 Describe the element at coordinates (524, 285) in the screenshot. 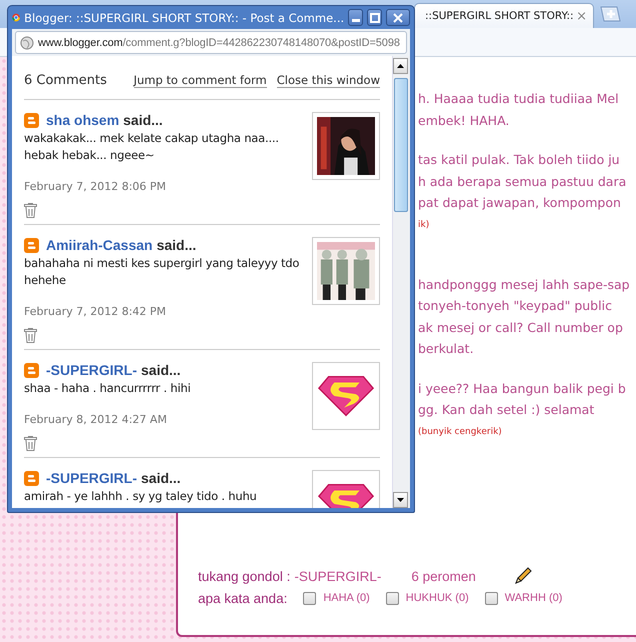

I see `post-text-line: handponggg mesej lahh sape-sap` at that location.